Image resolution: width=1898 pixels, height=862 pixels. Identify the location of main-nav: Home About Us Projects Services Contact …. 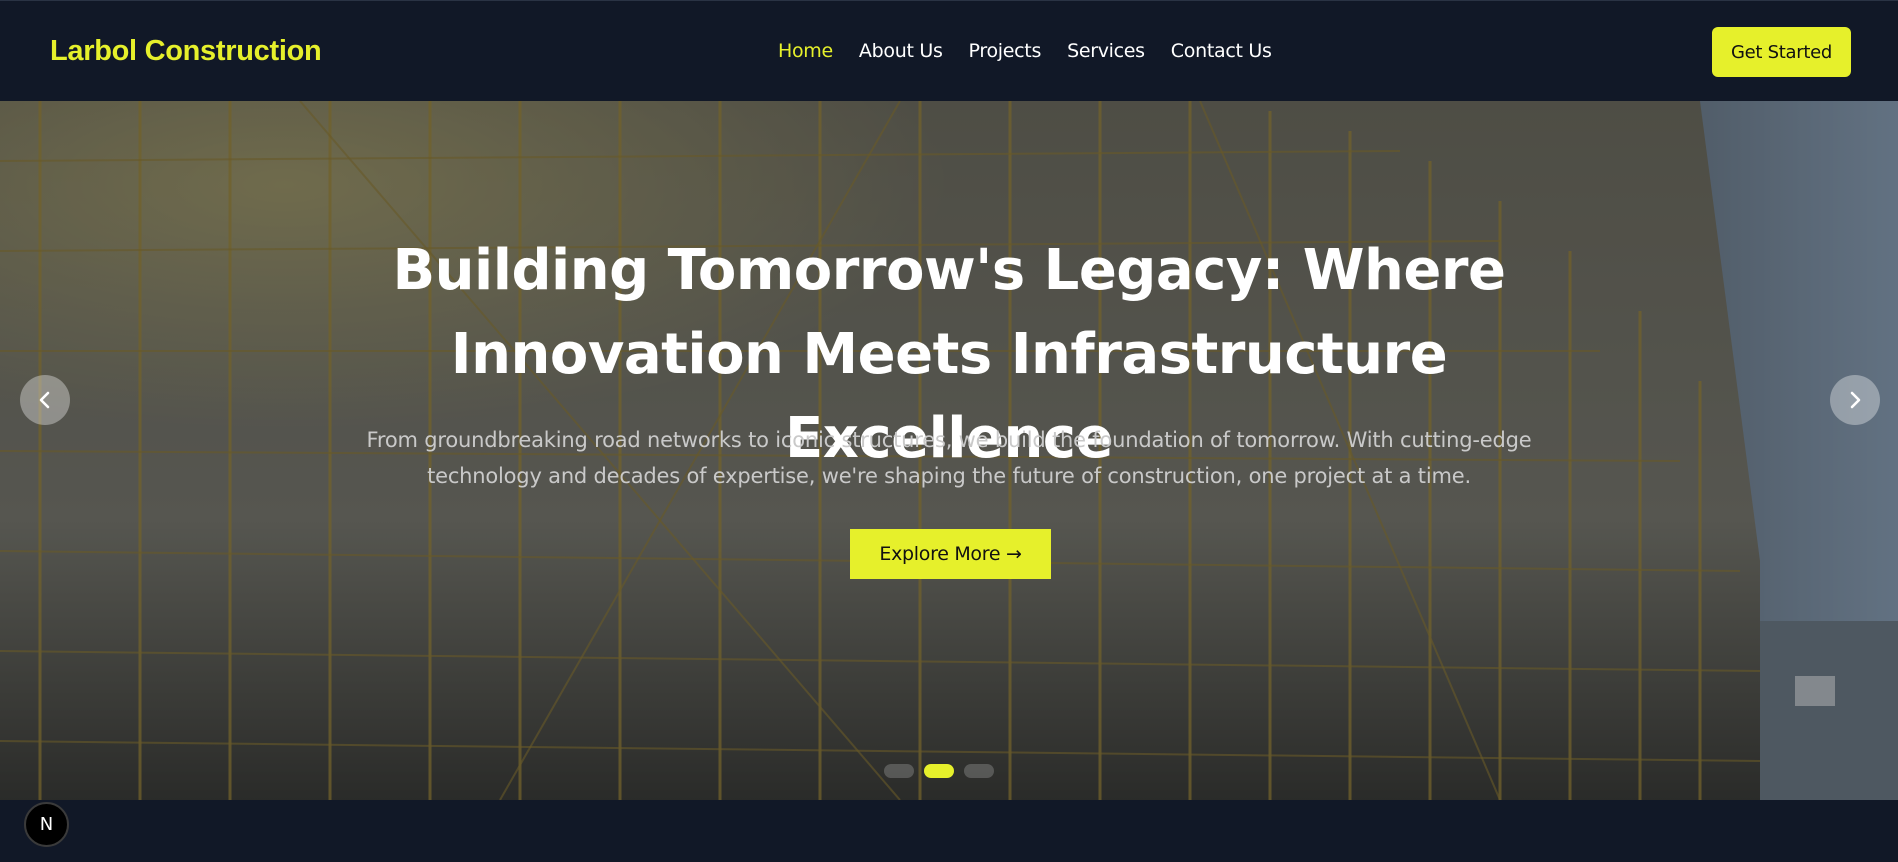
(1038, 51).